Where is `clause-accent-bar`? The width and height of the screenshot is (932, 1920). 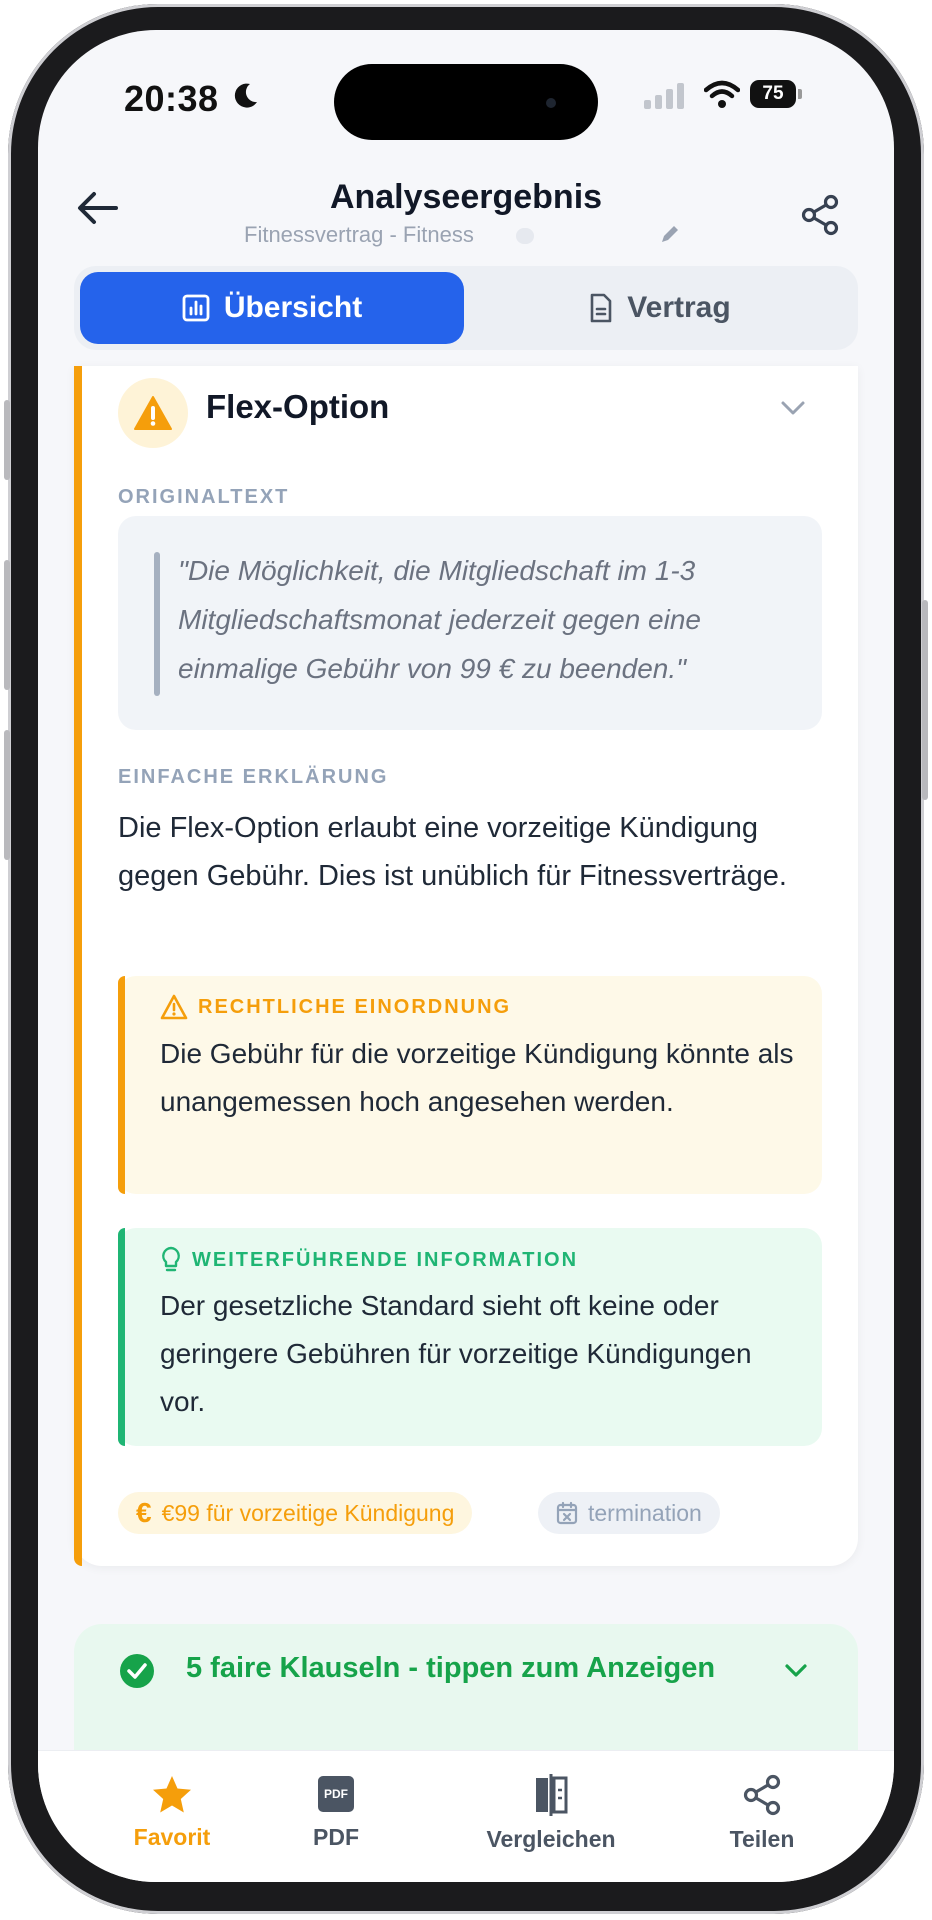 clause-accent-bar is located at coordinates (78, 966).